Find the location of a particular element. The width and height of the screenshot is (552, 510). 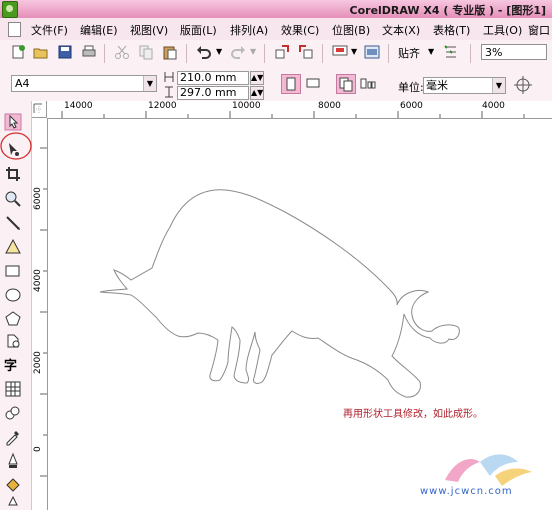

page-width-spinner: ▲▼ is located at coordinates (257, 78).